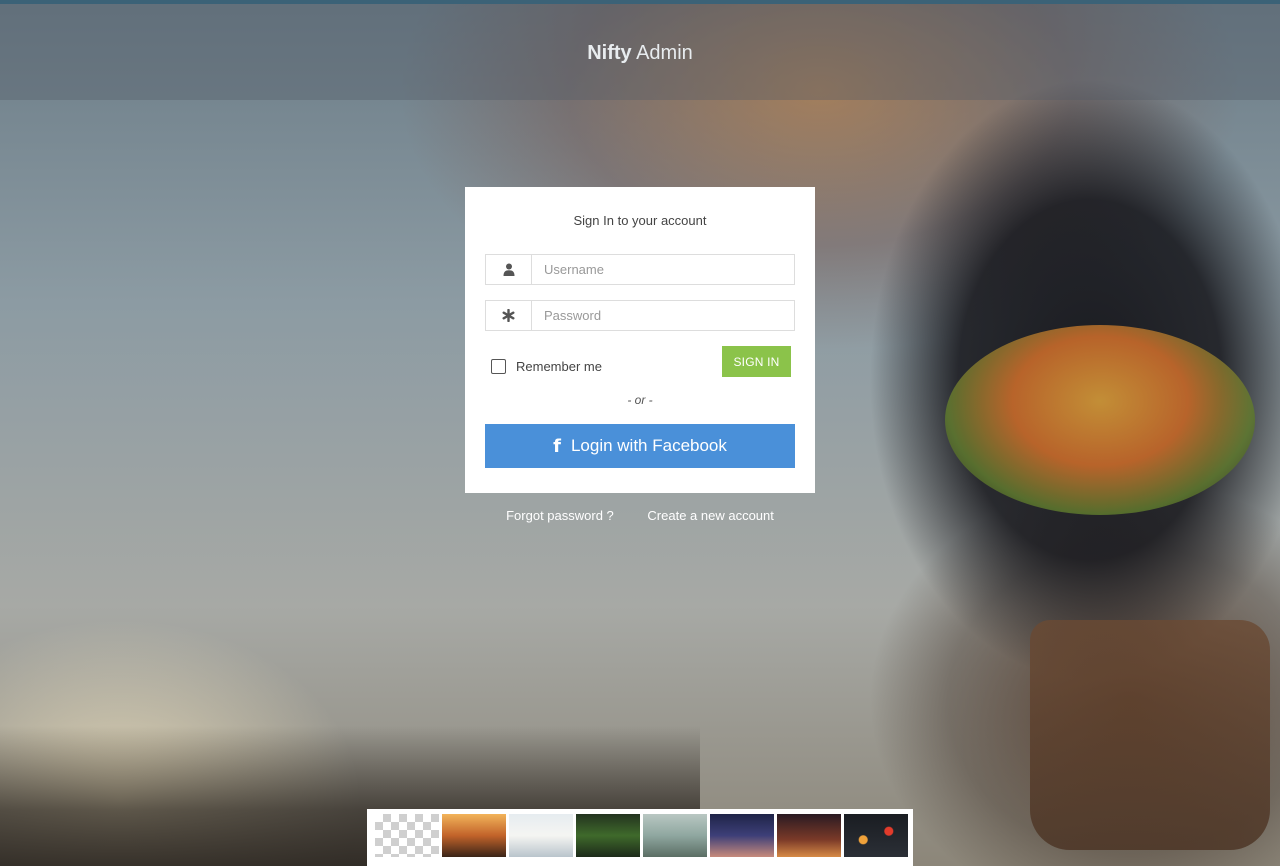  Describe the element at coordinates (557, 446) in the screenshot. I see `facebook-icon: f` at that location.